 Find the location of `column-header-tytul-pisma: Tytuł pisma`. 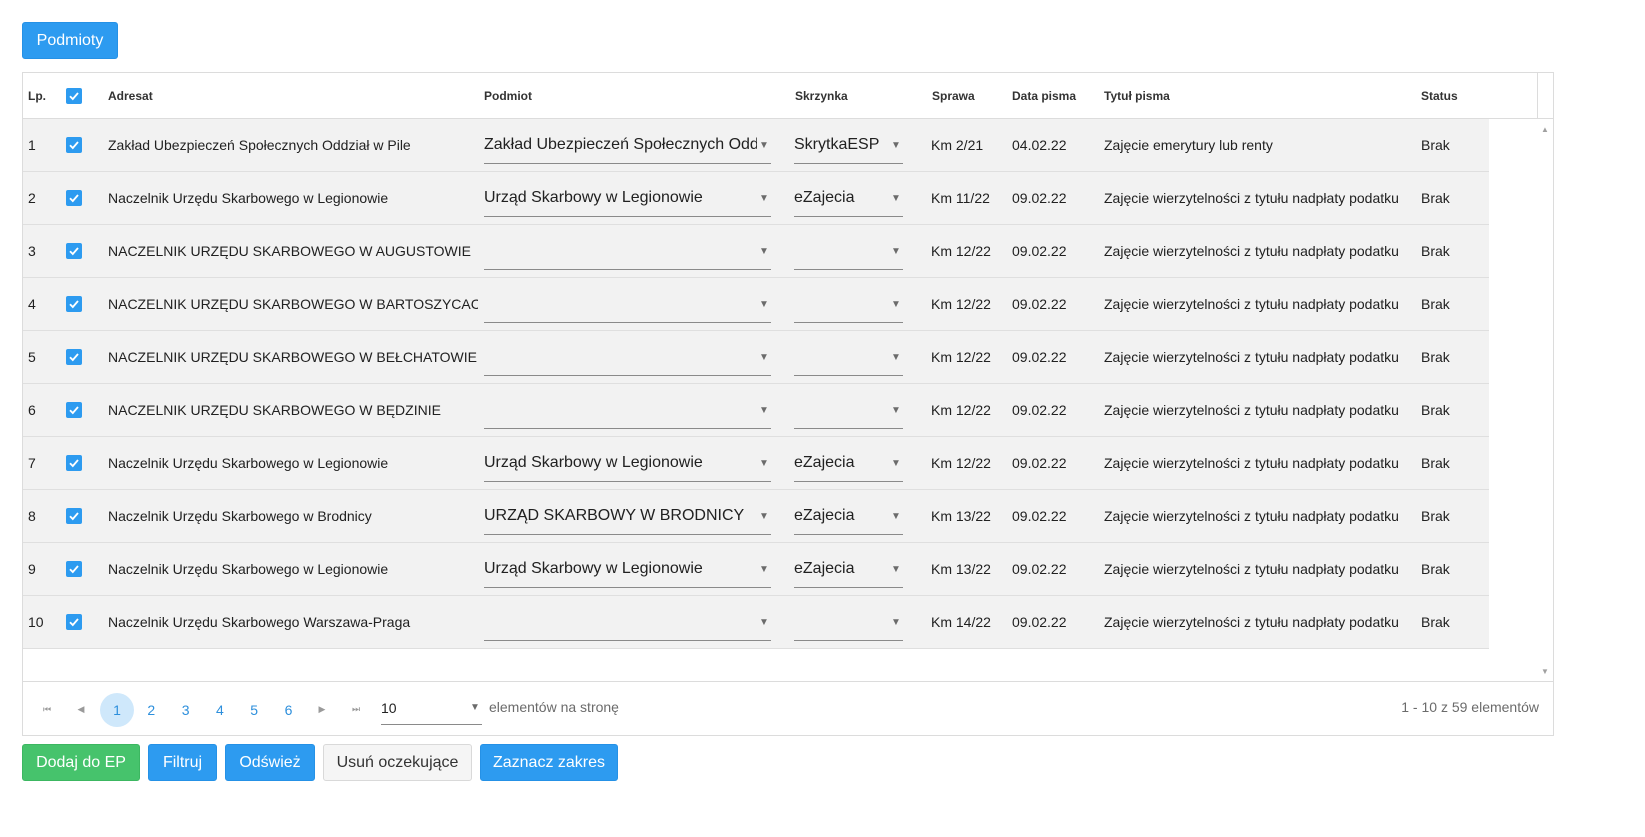

column-header-tytul-pisma: Tytuł pisma is located at coordinates (1137, 96).